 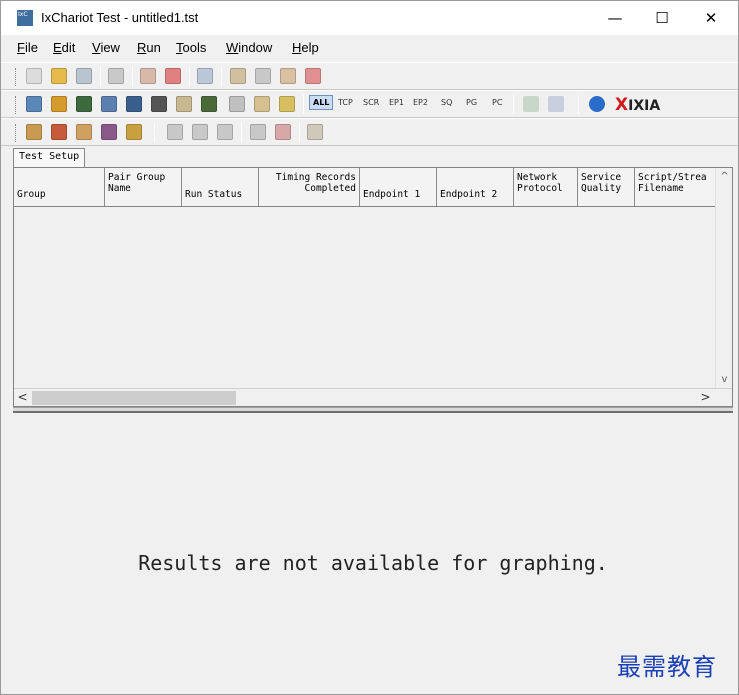 I want to click on pair-icon, so click(x=34, y=104).